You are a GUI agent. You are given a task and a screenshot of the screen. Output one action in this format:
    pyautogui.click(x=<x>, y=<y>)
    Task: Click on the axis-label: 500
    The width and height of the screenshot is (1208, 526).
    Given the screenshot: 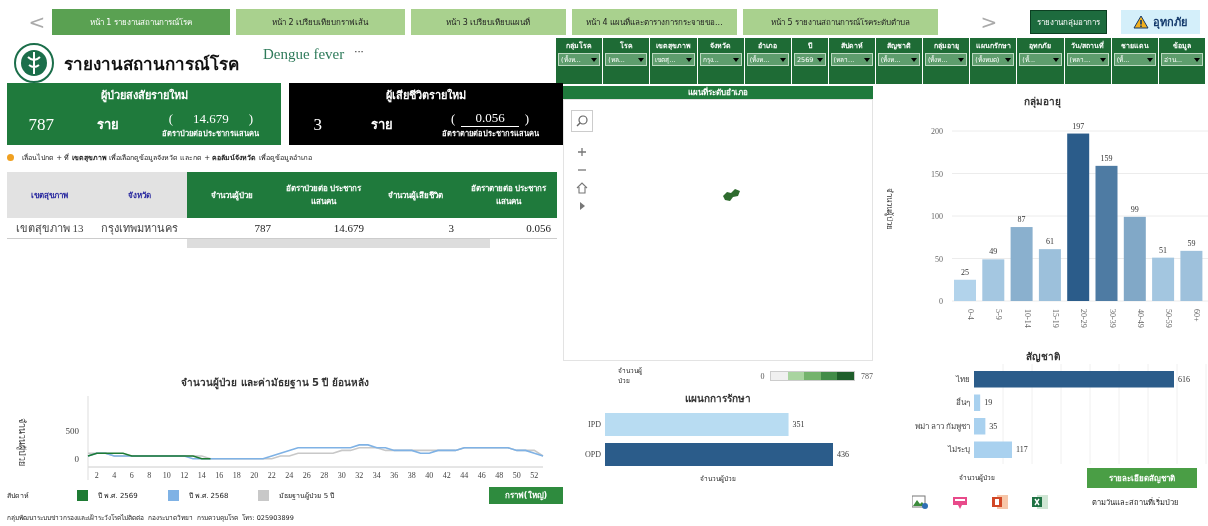 What is the action you would take?
    pyautogui.click(x=72, y=431)
    